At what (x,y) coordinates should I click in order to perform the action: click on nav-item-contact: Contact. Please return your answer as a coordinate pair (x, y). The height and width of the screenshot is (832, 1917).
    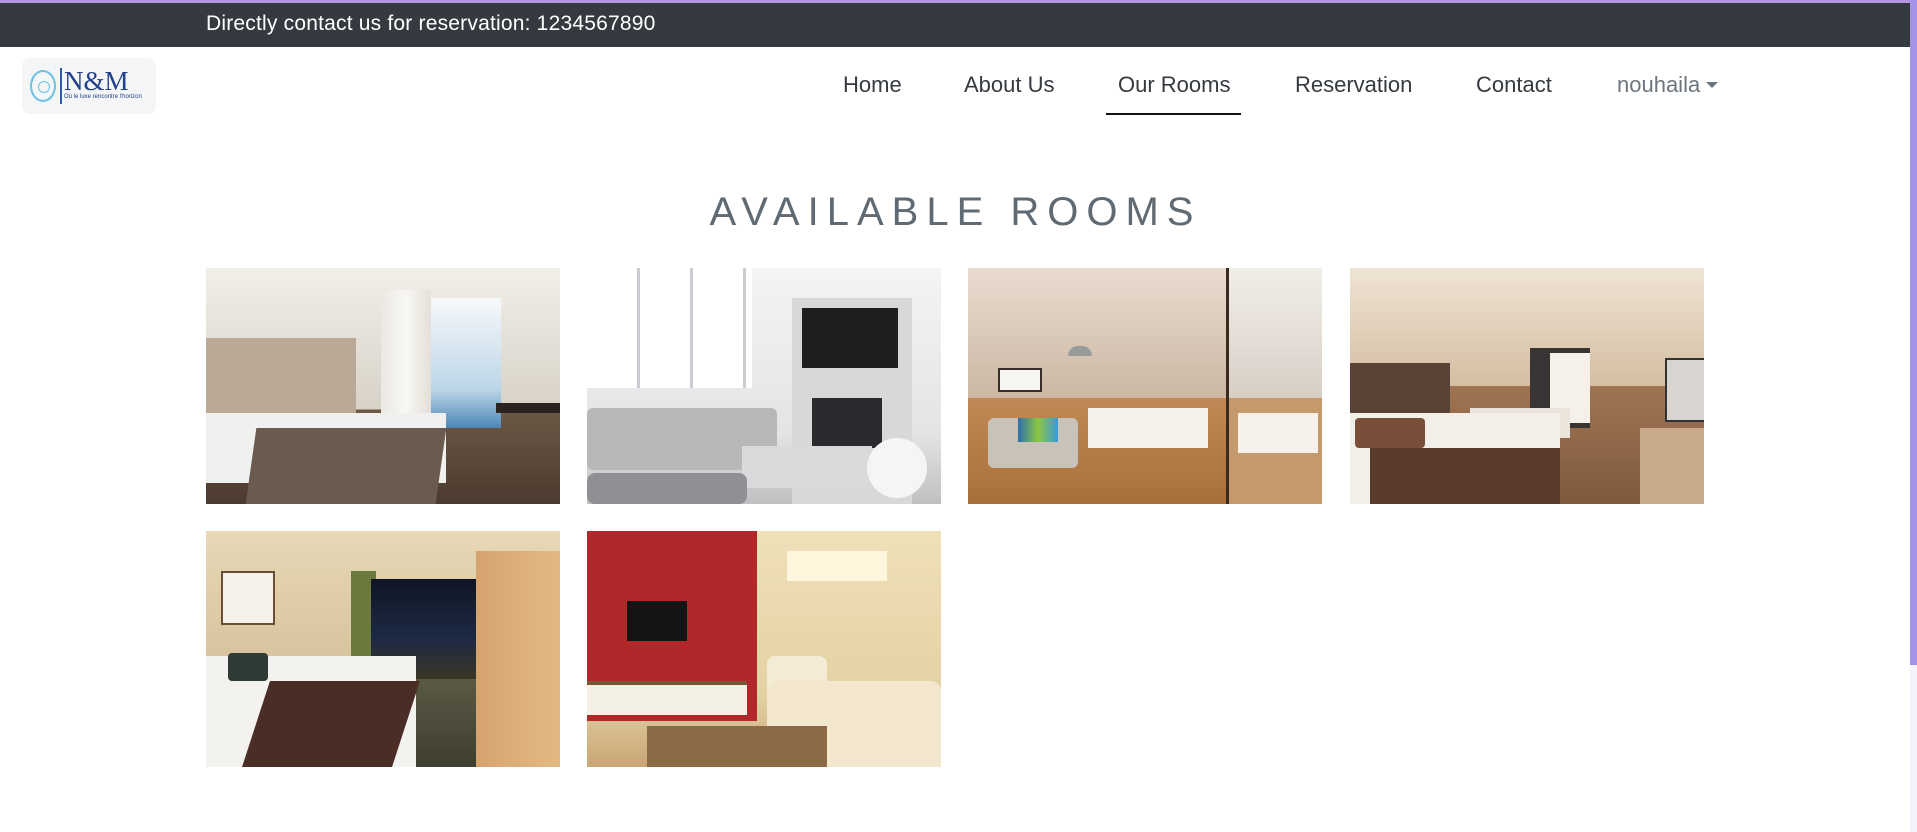
    Looking at the image, I should click on (1514, 85).